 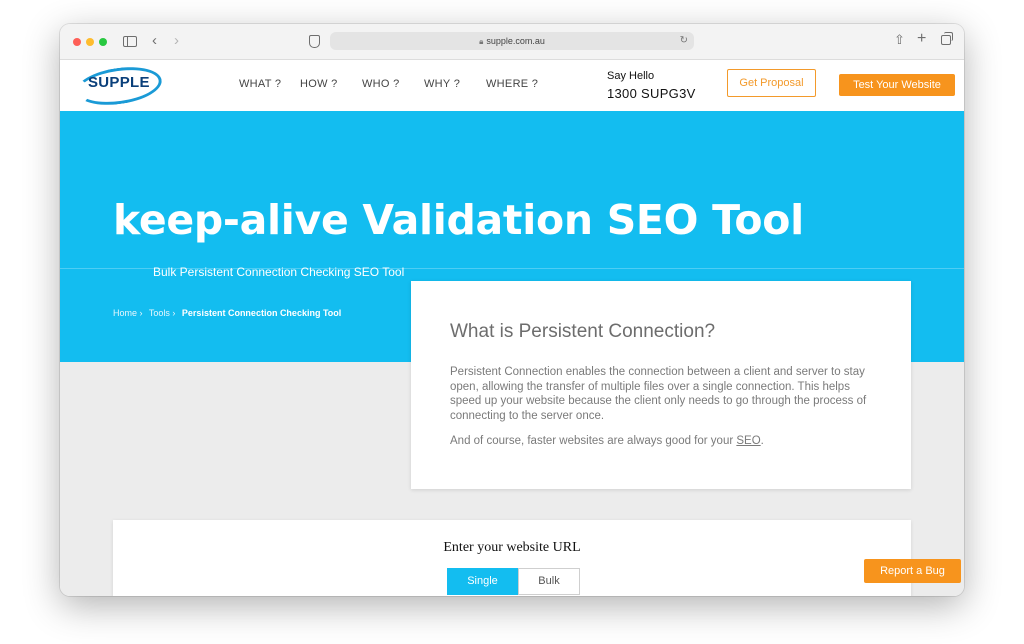 What do you see at coordinates (125, 313) in the screenshot?
I see `breadcrumb-home: Home` at bounding box center [125, 313].